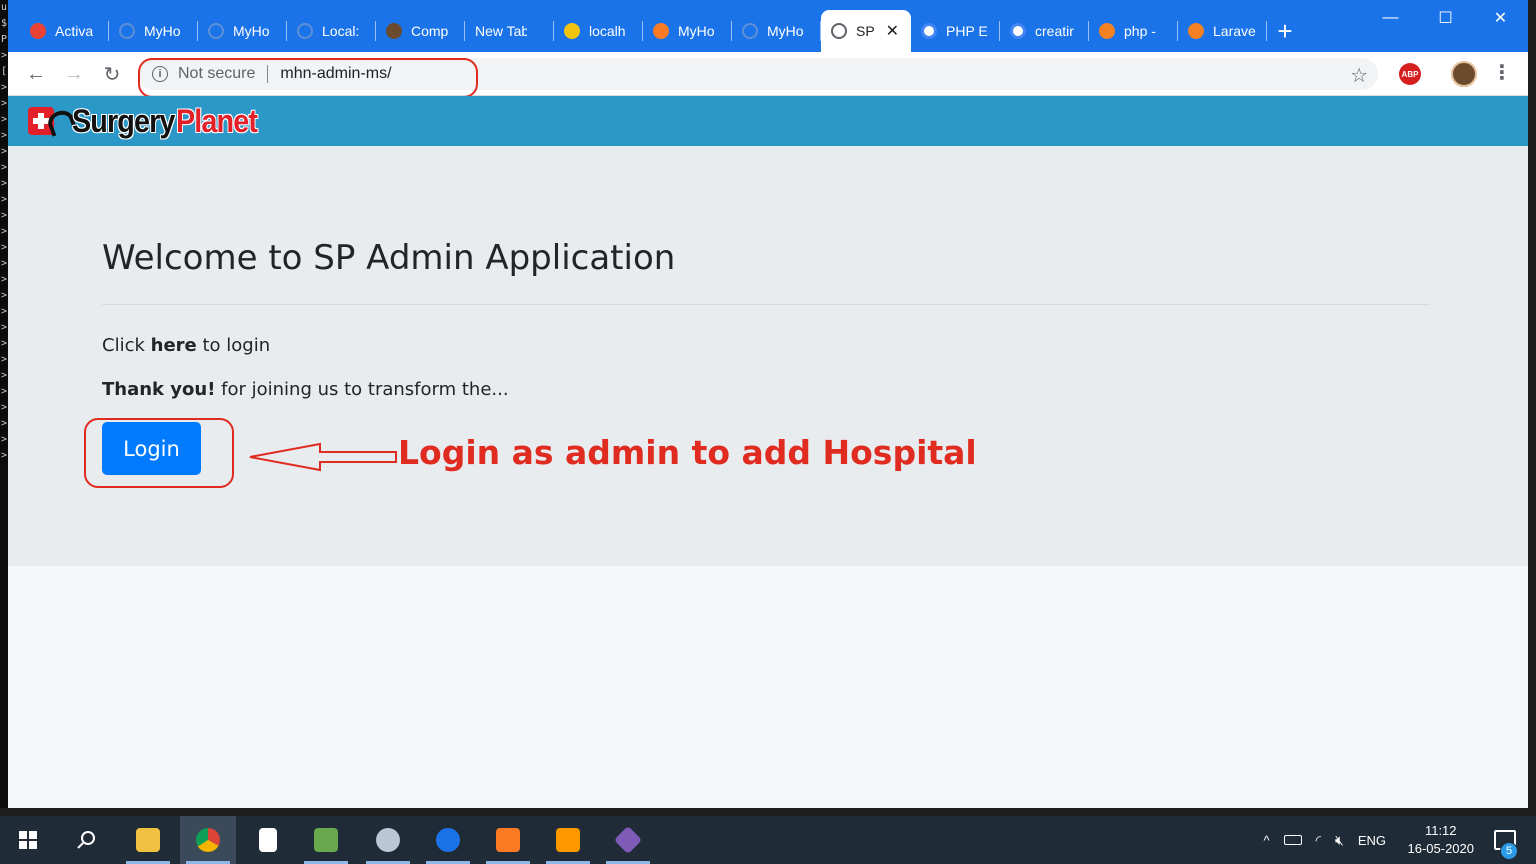 Image resolution: width=1536 pixels, height=864 pixels. I want to click on browser-tab: Activa, so click(64, 31).